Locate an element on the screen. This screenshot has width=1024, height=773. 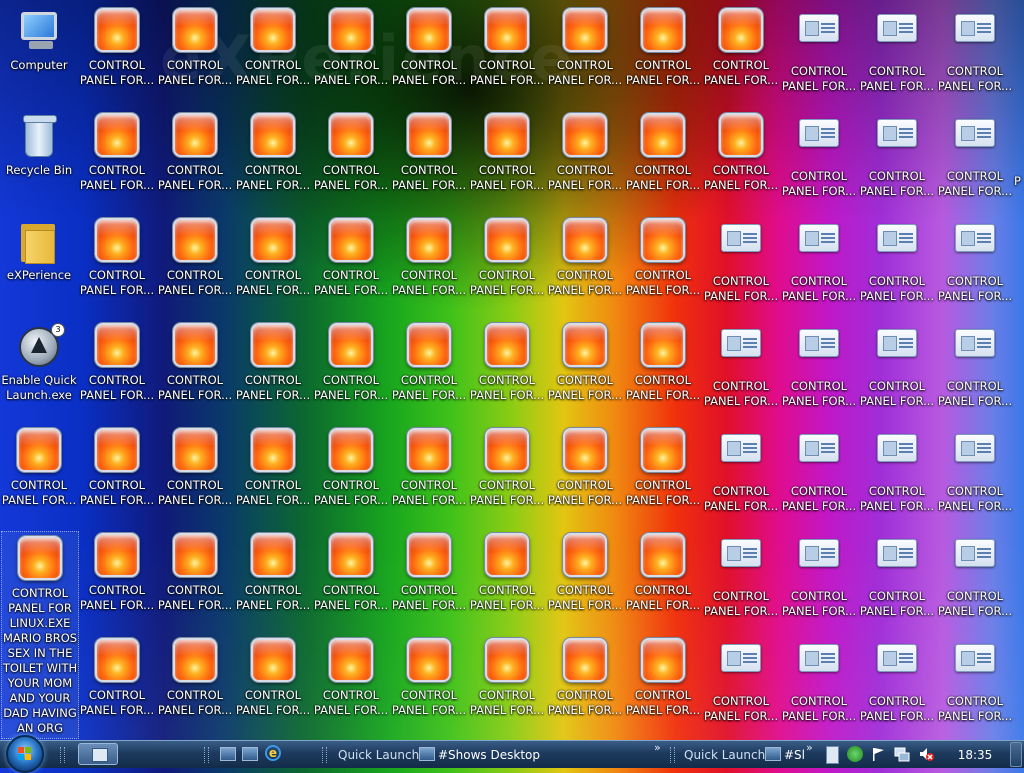
desktop-icon-recycle-bin: Recycle Bin is located at coordinates (39, 143).